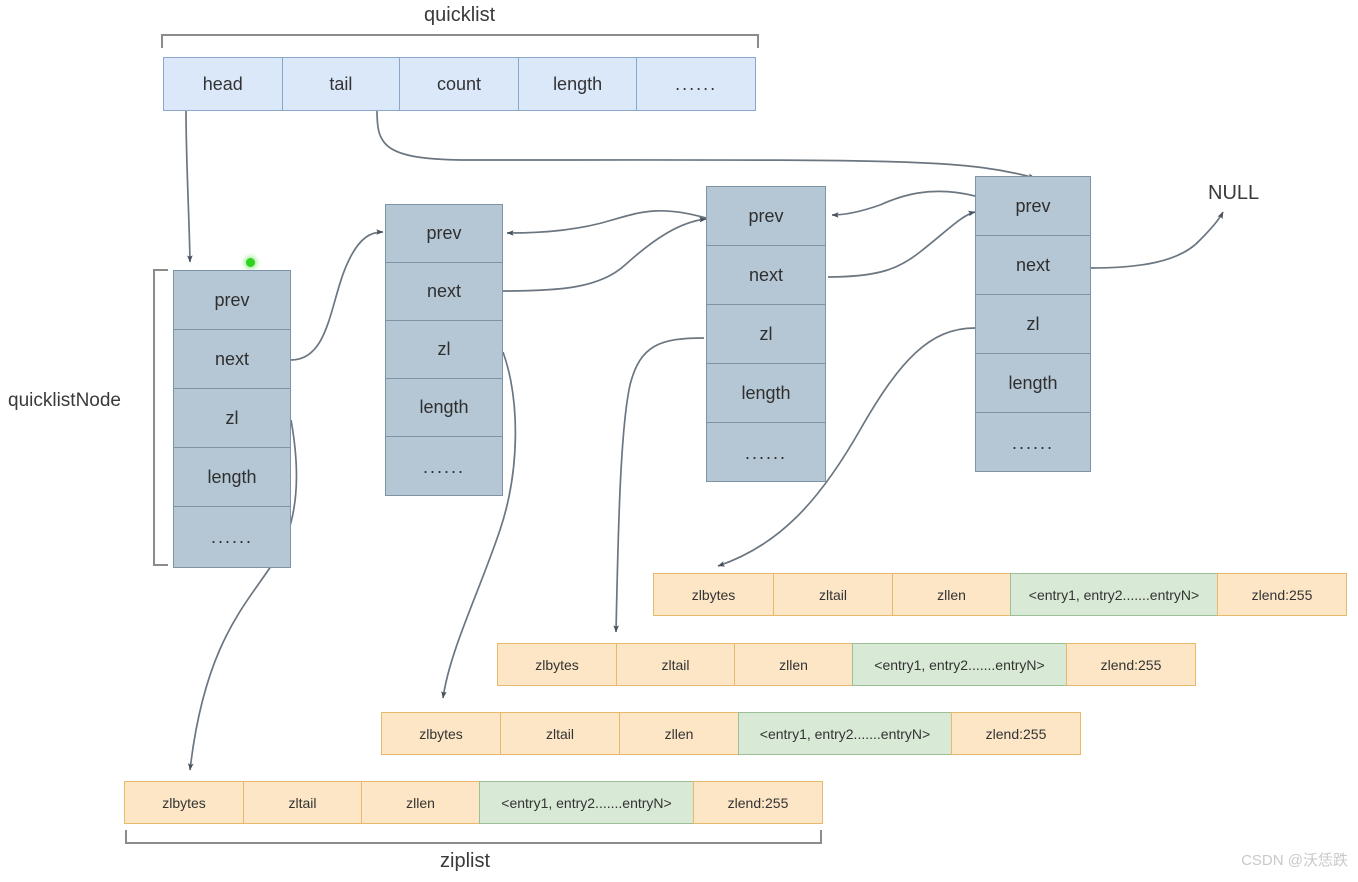 The height and width of the screenshot is (882, 1358). Describe the element at coordinates (302, 802) in the screenshot. I see `ziplist-4-cell-zltail: zltail` at that location.